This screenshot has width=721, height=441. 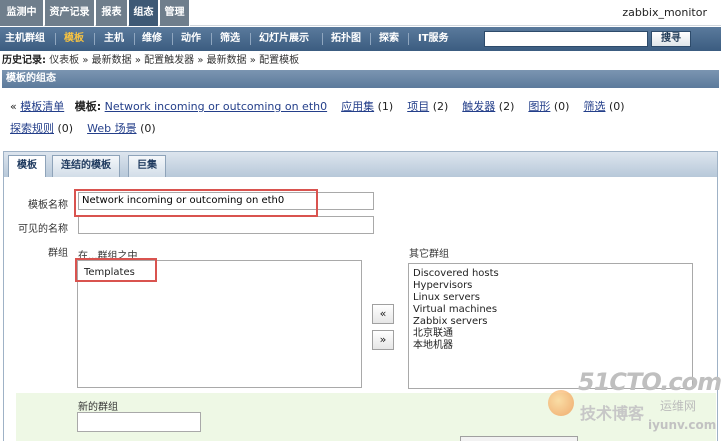 What do you see at coordinates (552, 274) in the screenshot?
I see `list-item: Discovered hosts` at bounding box center [552, 274].